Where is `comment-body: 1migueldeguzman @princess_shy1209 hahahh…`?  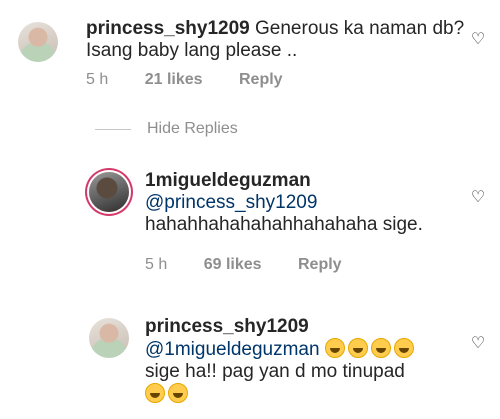 comment-body: 1migueldeguzman @princess_shy1209 hahahh… is located at coordinates (305, 203).